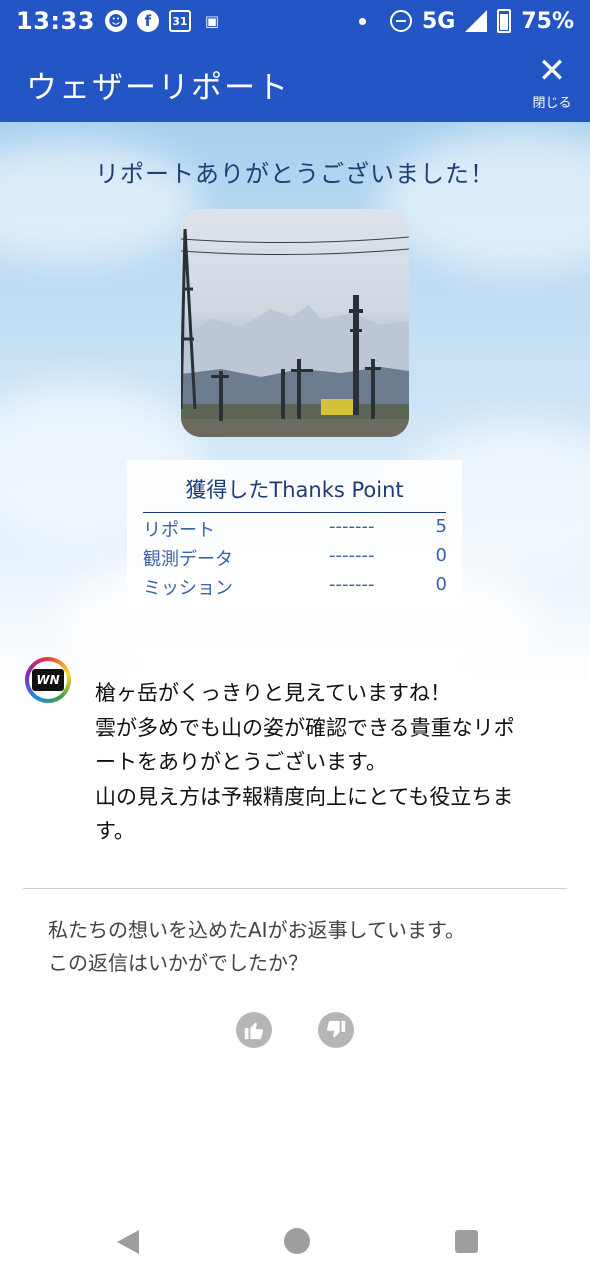 This screenshot has width=590, height=1279. I want to click on reply-line: 雲が多めでも山の姿が確認できる貴重なリポ, so click(305, 727).